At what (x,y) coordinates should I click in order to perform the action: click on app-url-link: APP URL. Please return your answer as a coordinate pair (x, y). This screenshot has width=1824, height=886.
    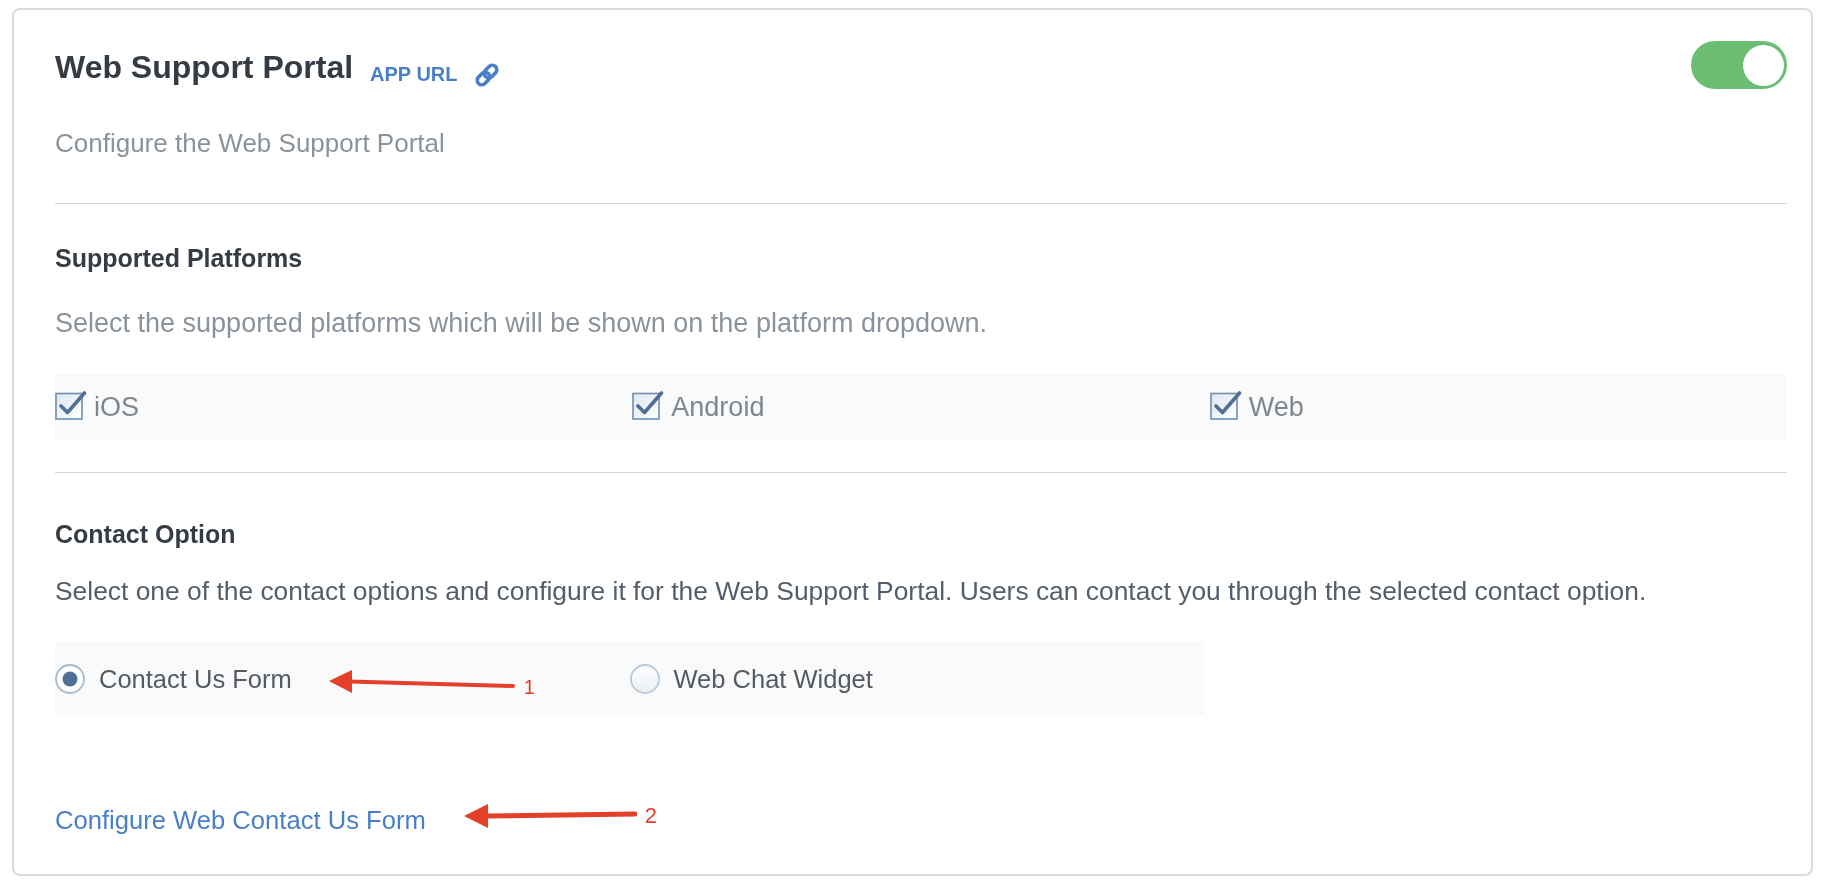
    Looking at the image, I should click on (414, 74).